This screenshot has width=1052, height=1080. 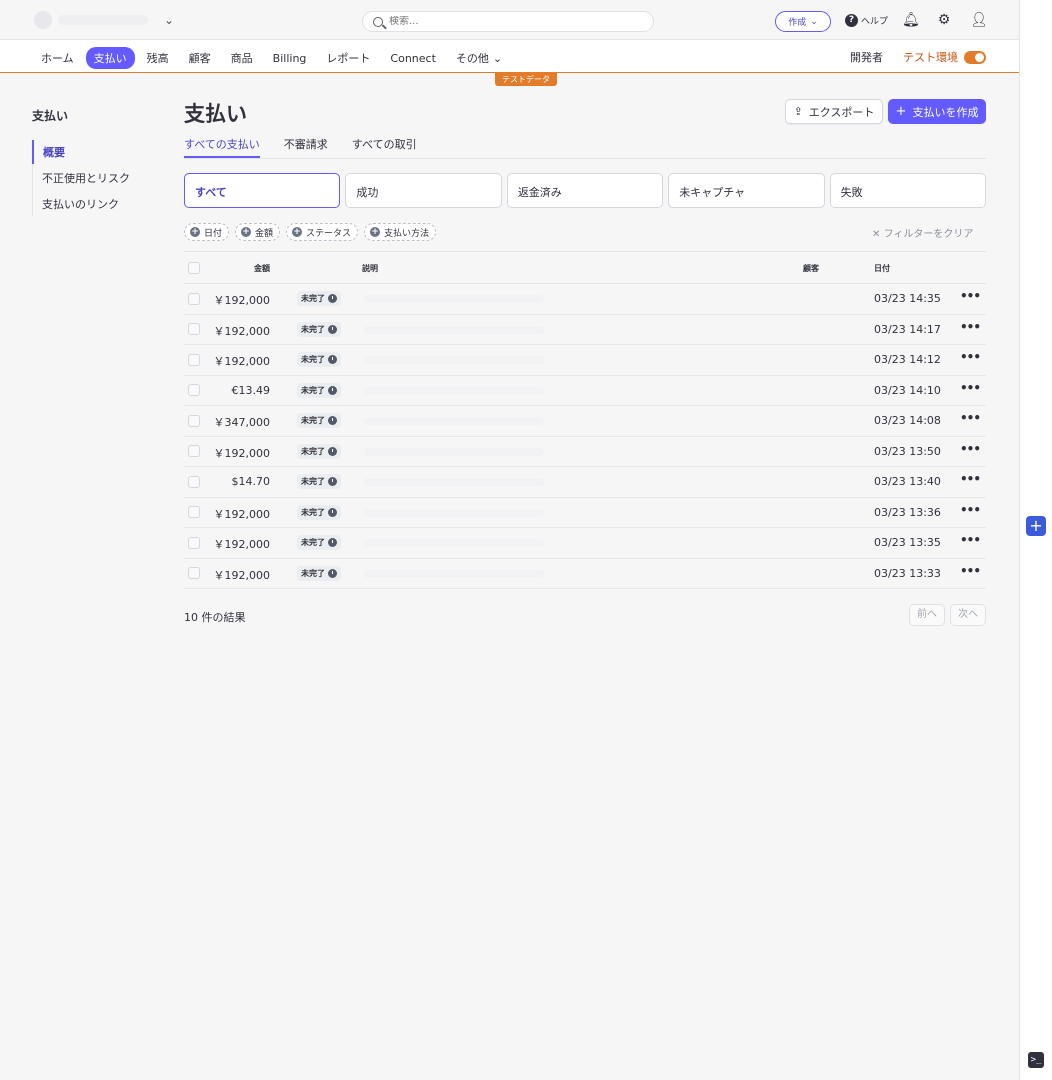 What do you see at coordinates (251, 390) in the screenshot?
I see `row-amount: €13.49` at bounding box center [251, 390].